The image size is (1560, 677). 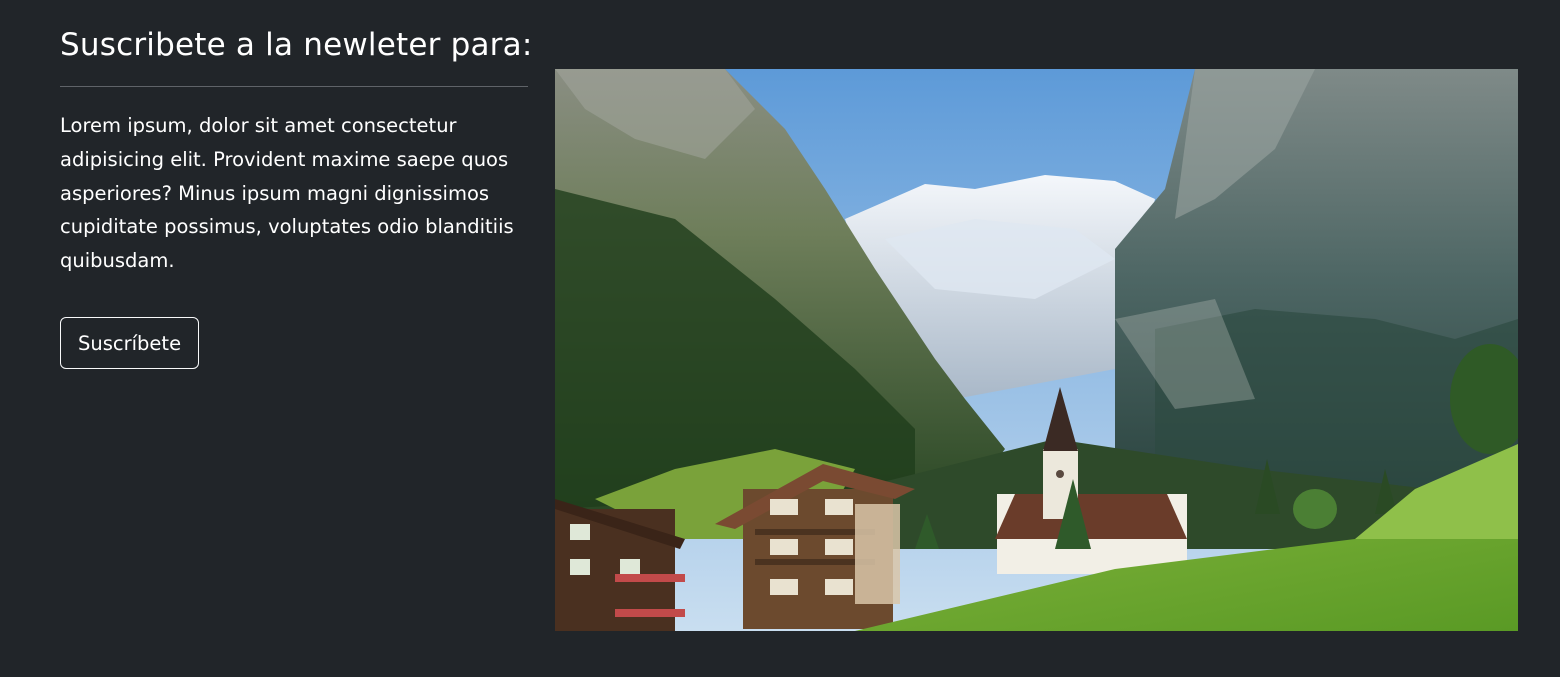 I want to click on title-divider, so click(x=294, y=86).